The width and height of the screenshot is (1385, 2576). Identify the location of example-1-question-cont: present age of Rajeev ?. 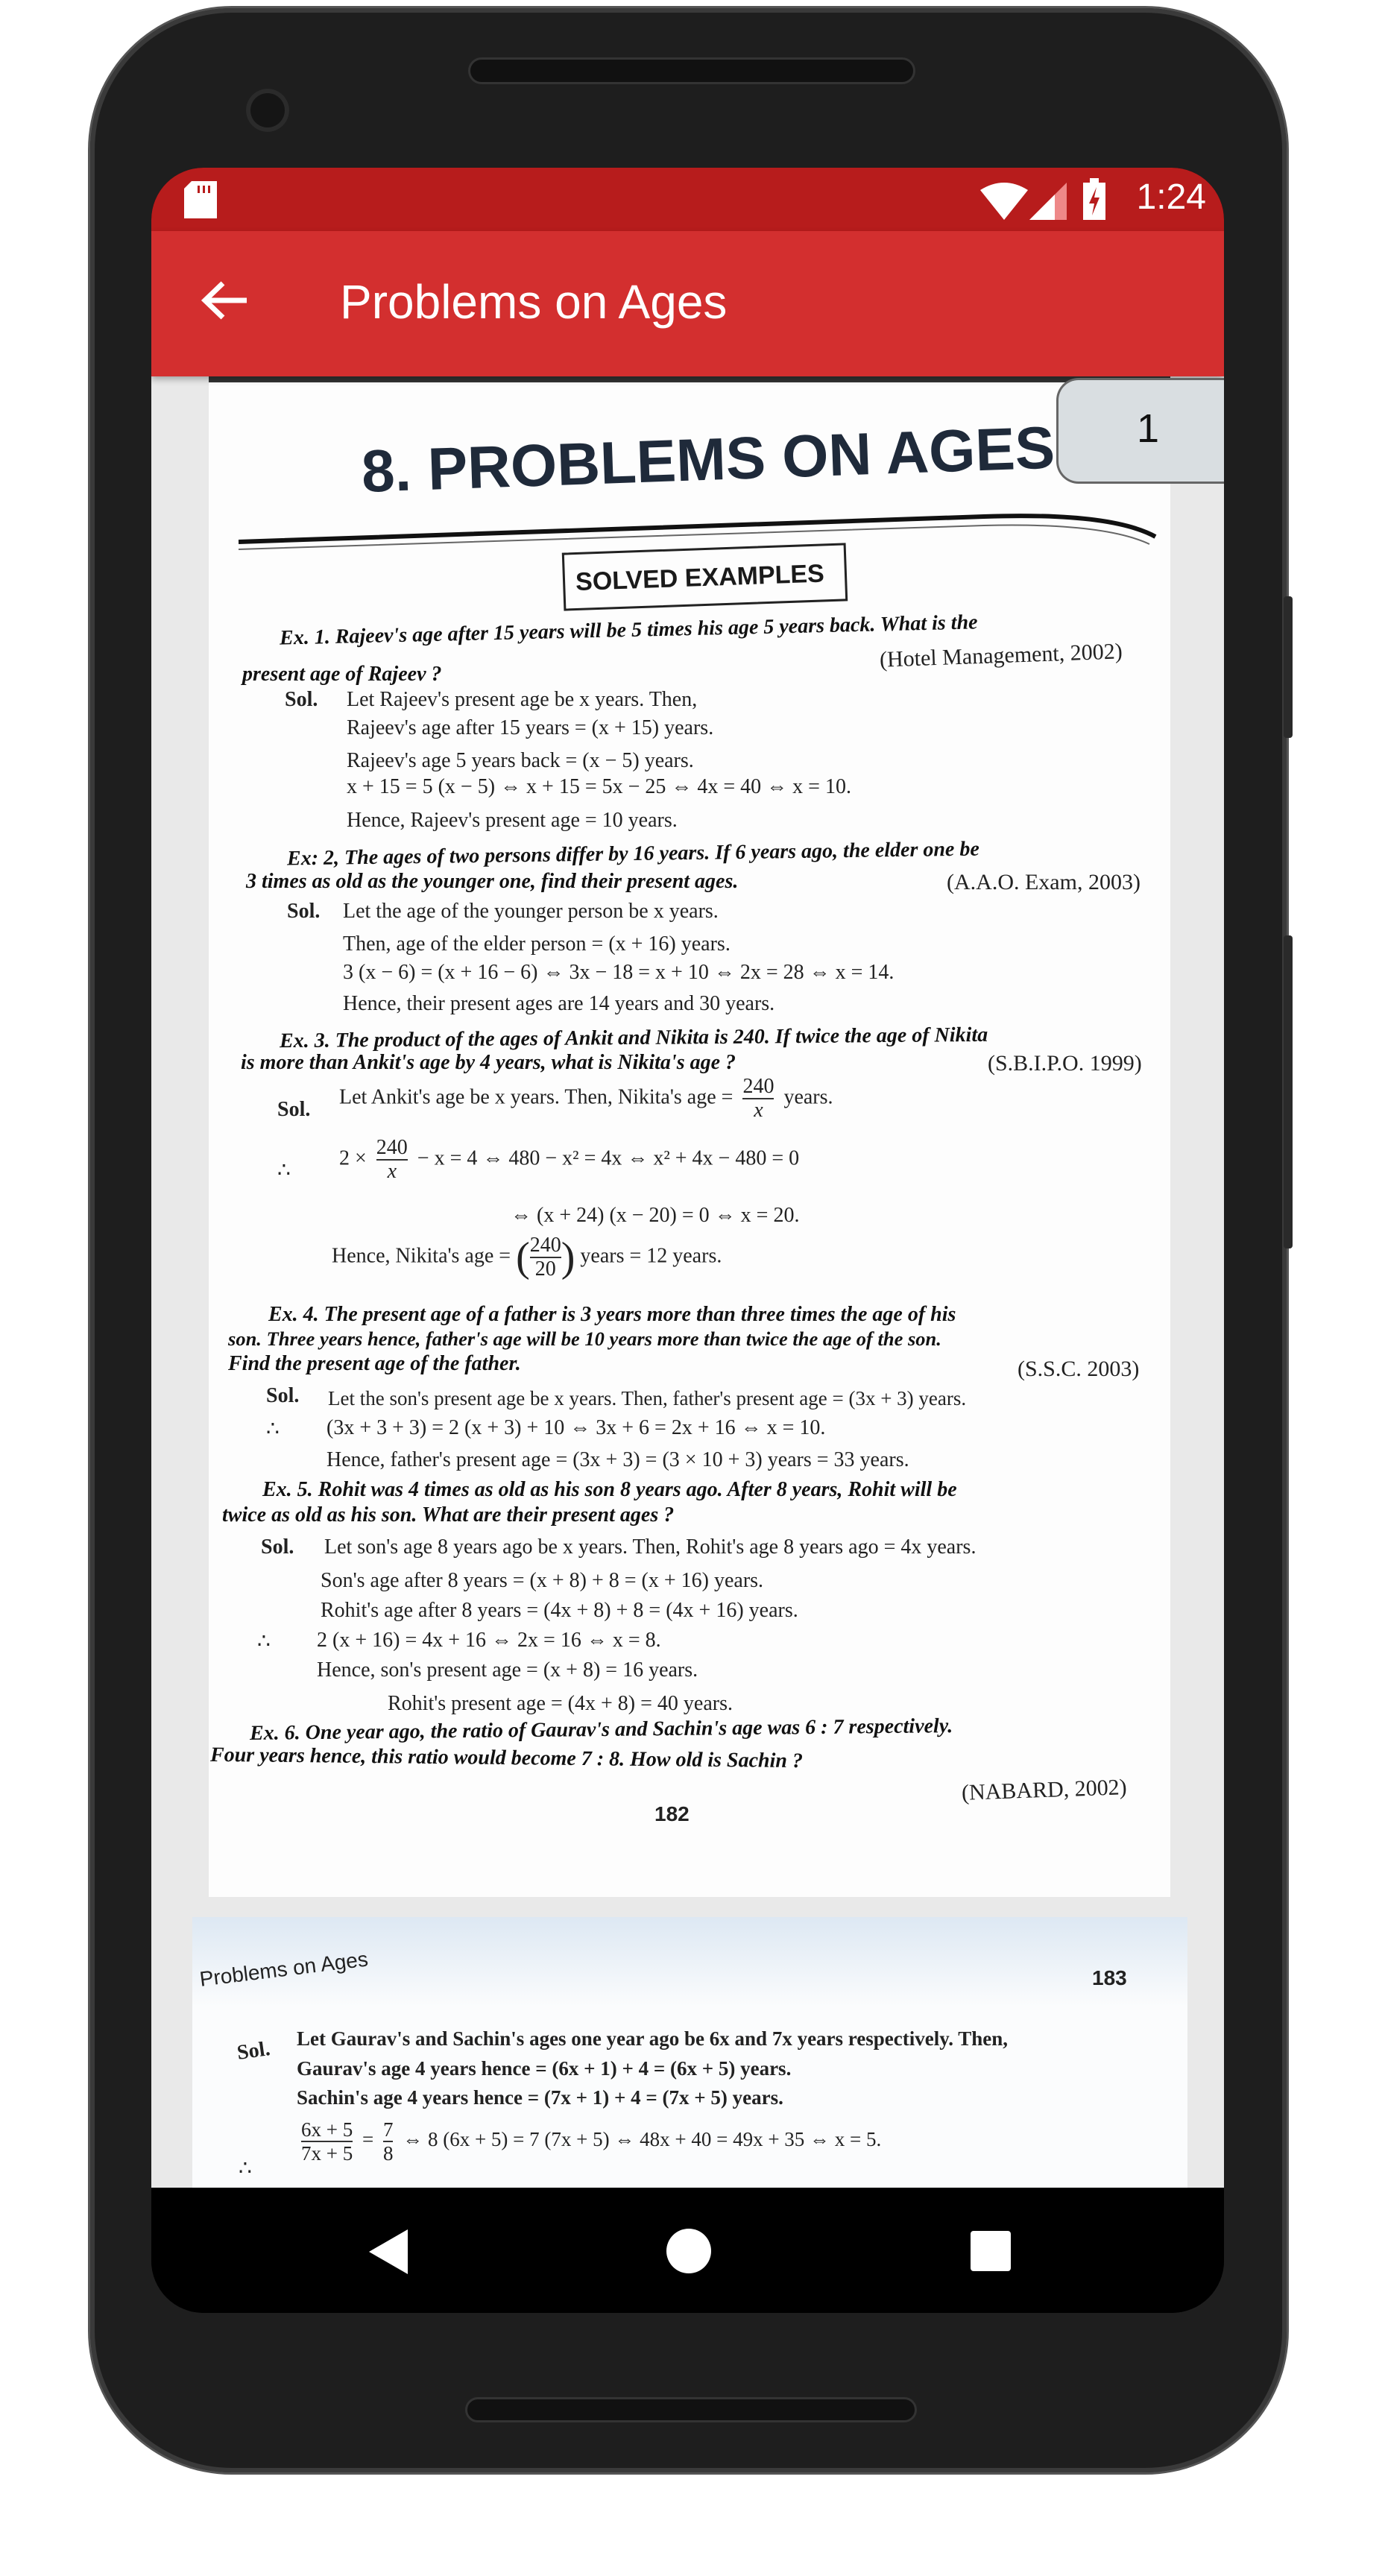
(342, 674).